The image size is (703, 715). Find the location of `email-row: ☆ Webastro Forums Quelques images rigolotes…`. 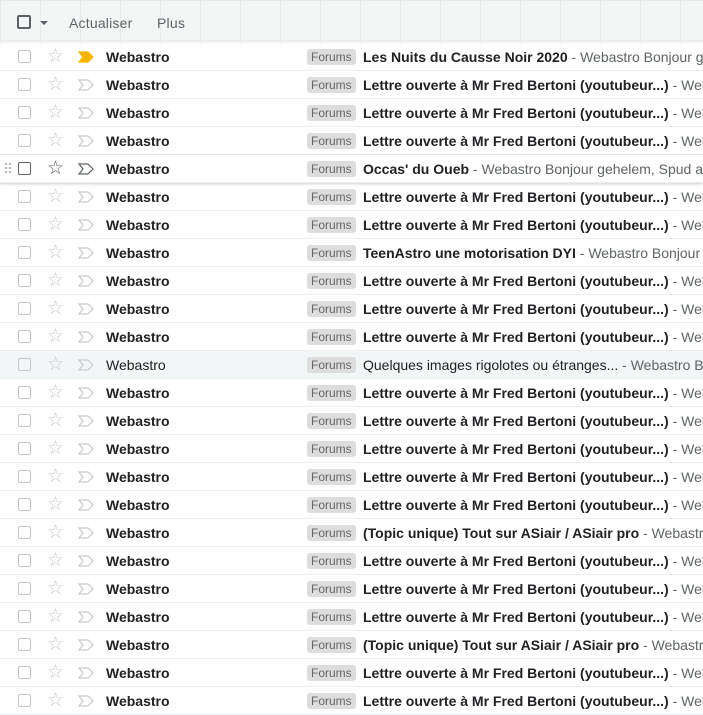

email-row: ☆ Webastro Forums Quelques images rigolotes… is located at coordinates (351, 365).